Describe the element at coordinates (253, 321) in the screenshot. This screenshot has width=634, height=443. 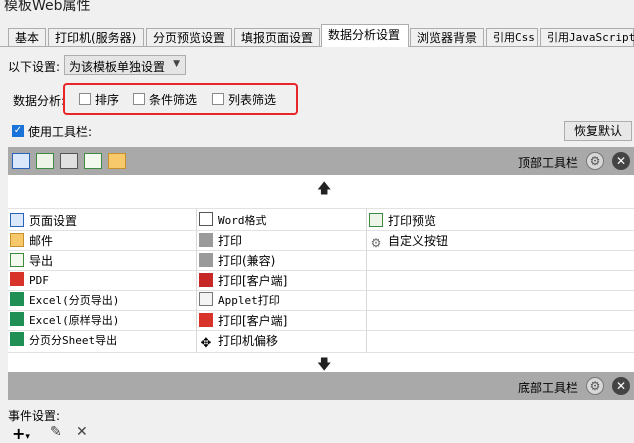
I see `btn-print-client-pdf-label: 打印[客户端]` at that location.